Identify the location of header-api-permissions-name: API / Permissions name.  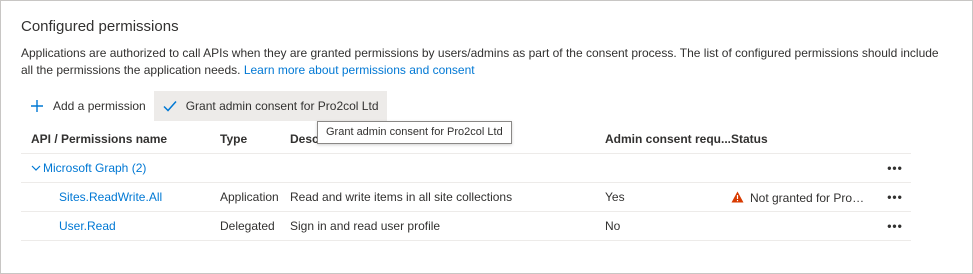
(121, 139).